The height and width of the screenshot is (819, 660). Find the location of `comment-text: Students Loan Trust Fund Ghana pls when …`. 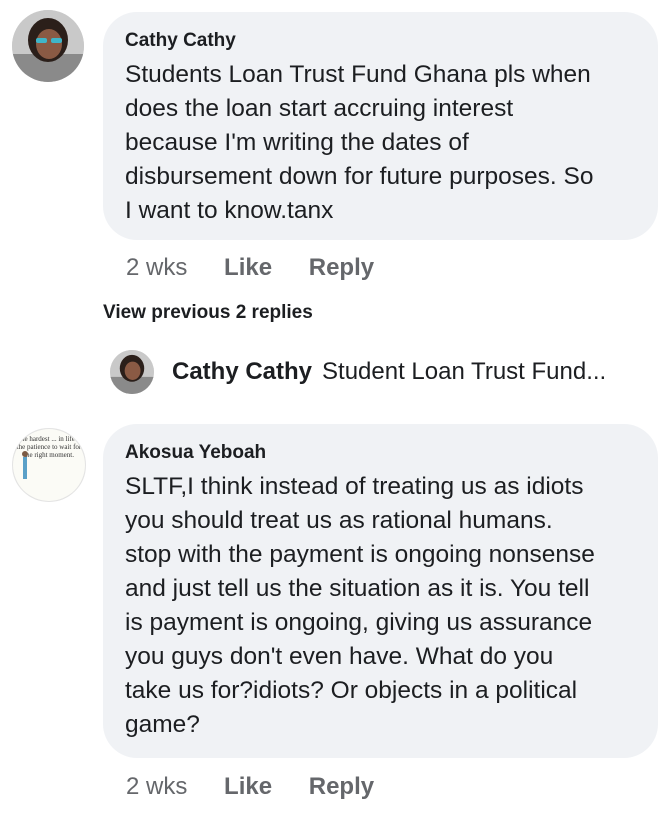

comment-text: Students Loan Trust Fund Ghana pls when … is located at coordinates (359, 142).